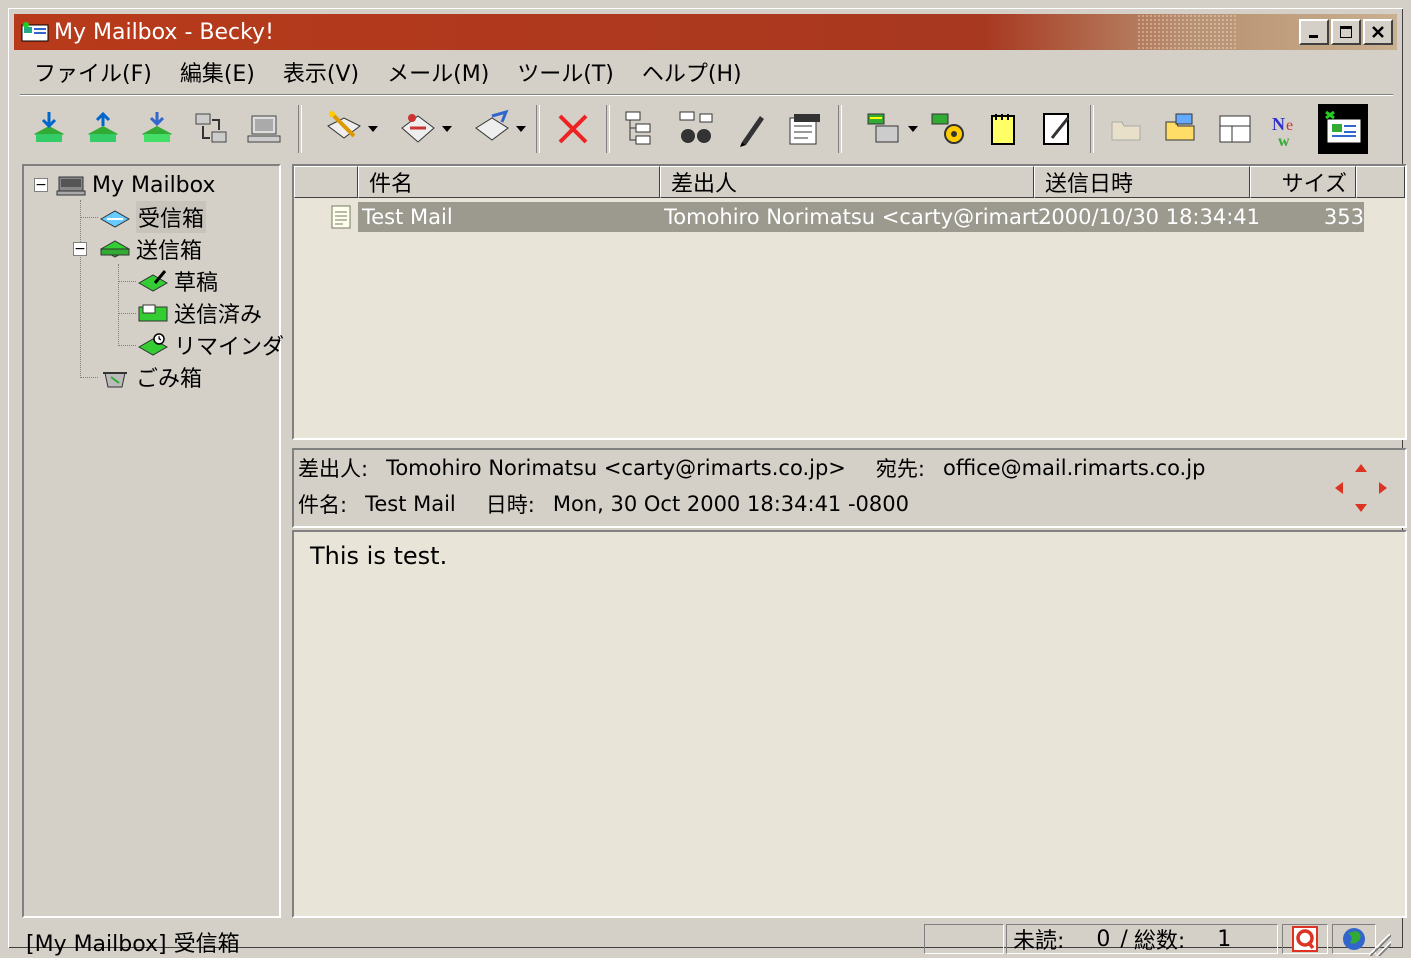 The width and height of the screenshot is (1411, 958). I want to click on tree-item-inbox: 受信箱, so click(152, 217).